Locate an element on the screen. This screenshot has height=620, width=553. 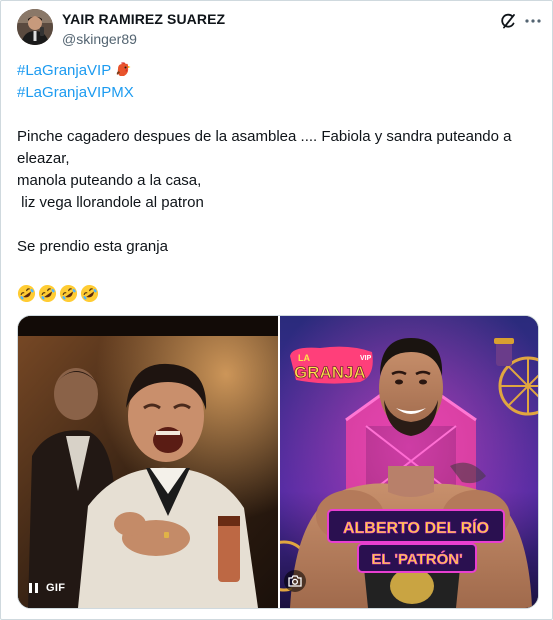
author-names: YAIR RAMIREZ SUAREZ @skinger89 is located at coordinates (143, 29).